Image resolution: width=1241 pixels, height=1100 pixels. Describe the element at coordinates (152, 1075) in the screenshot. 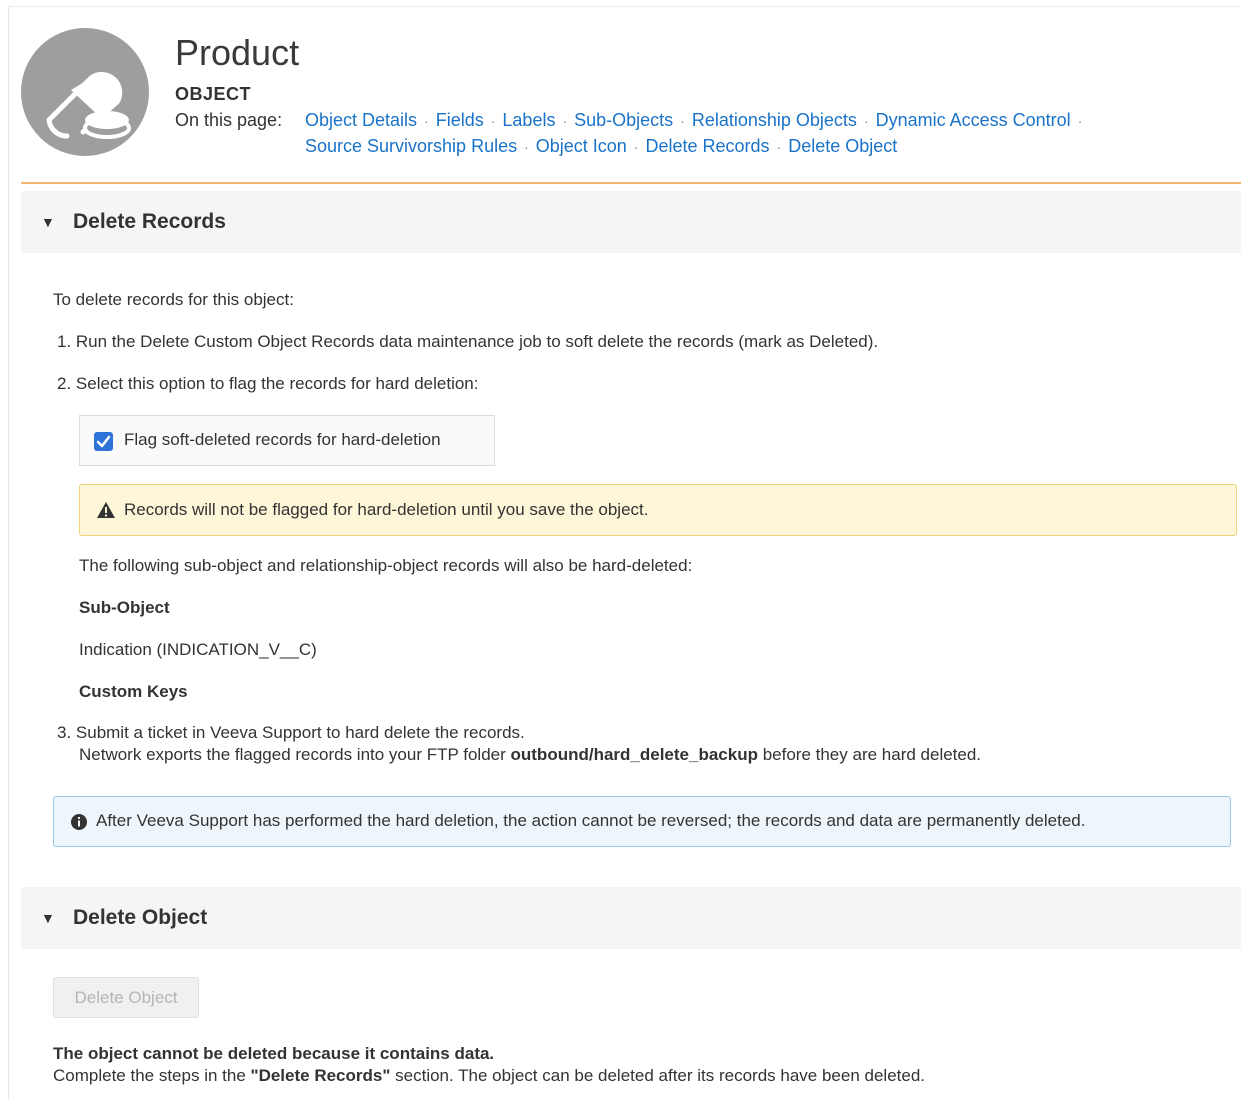

I see `delete-error-message-pre: Complete the steps in the` at that location.